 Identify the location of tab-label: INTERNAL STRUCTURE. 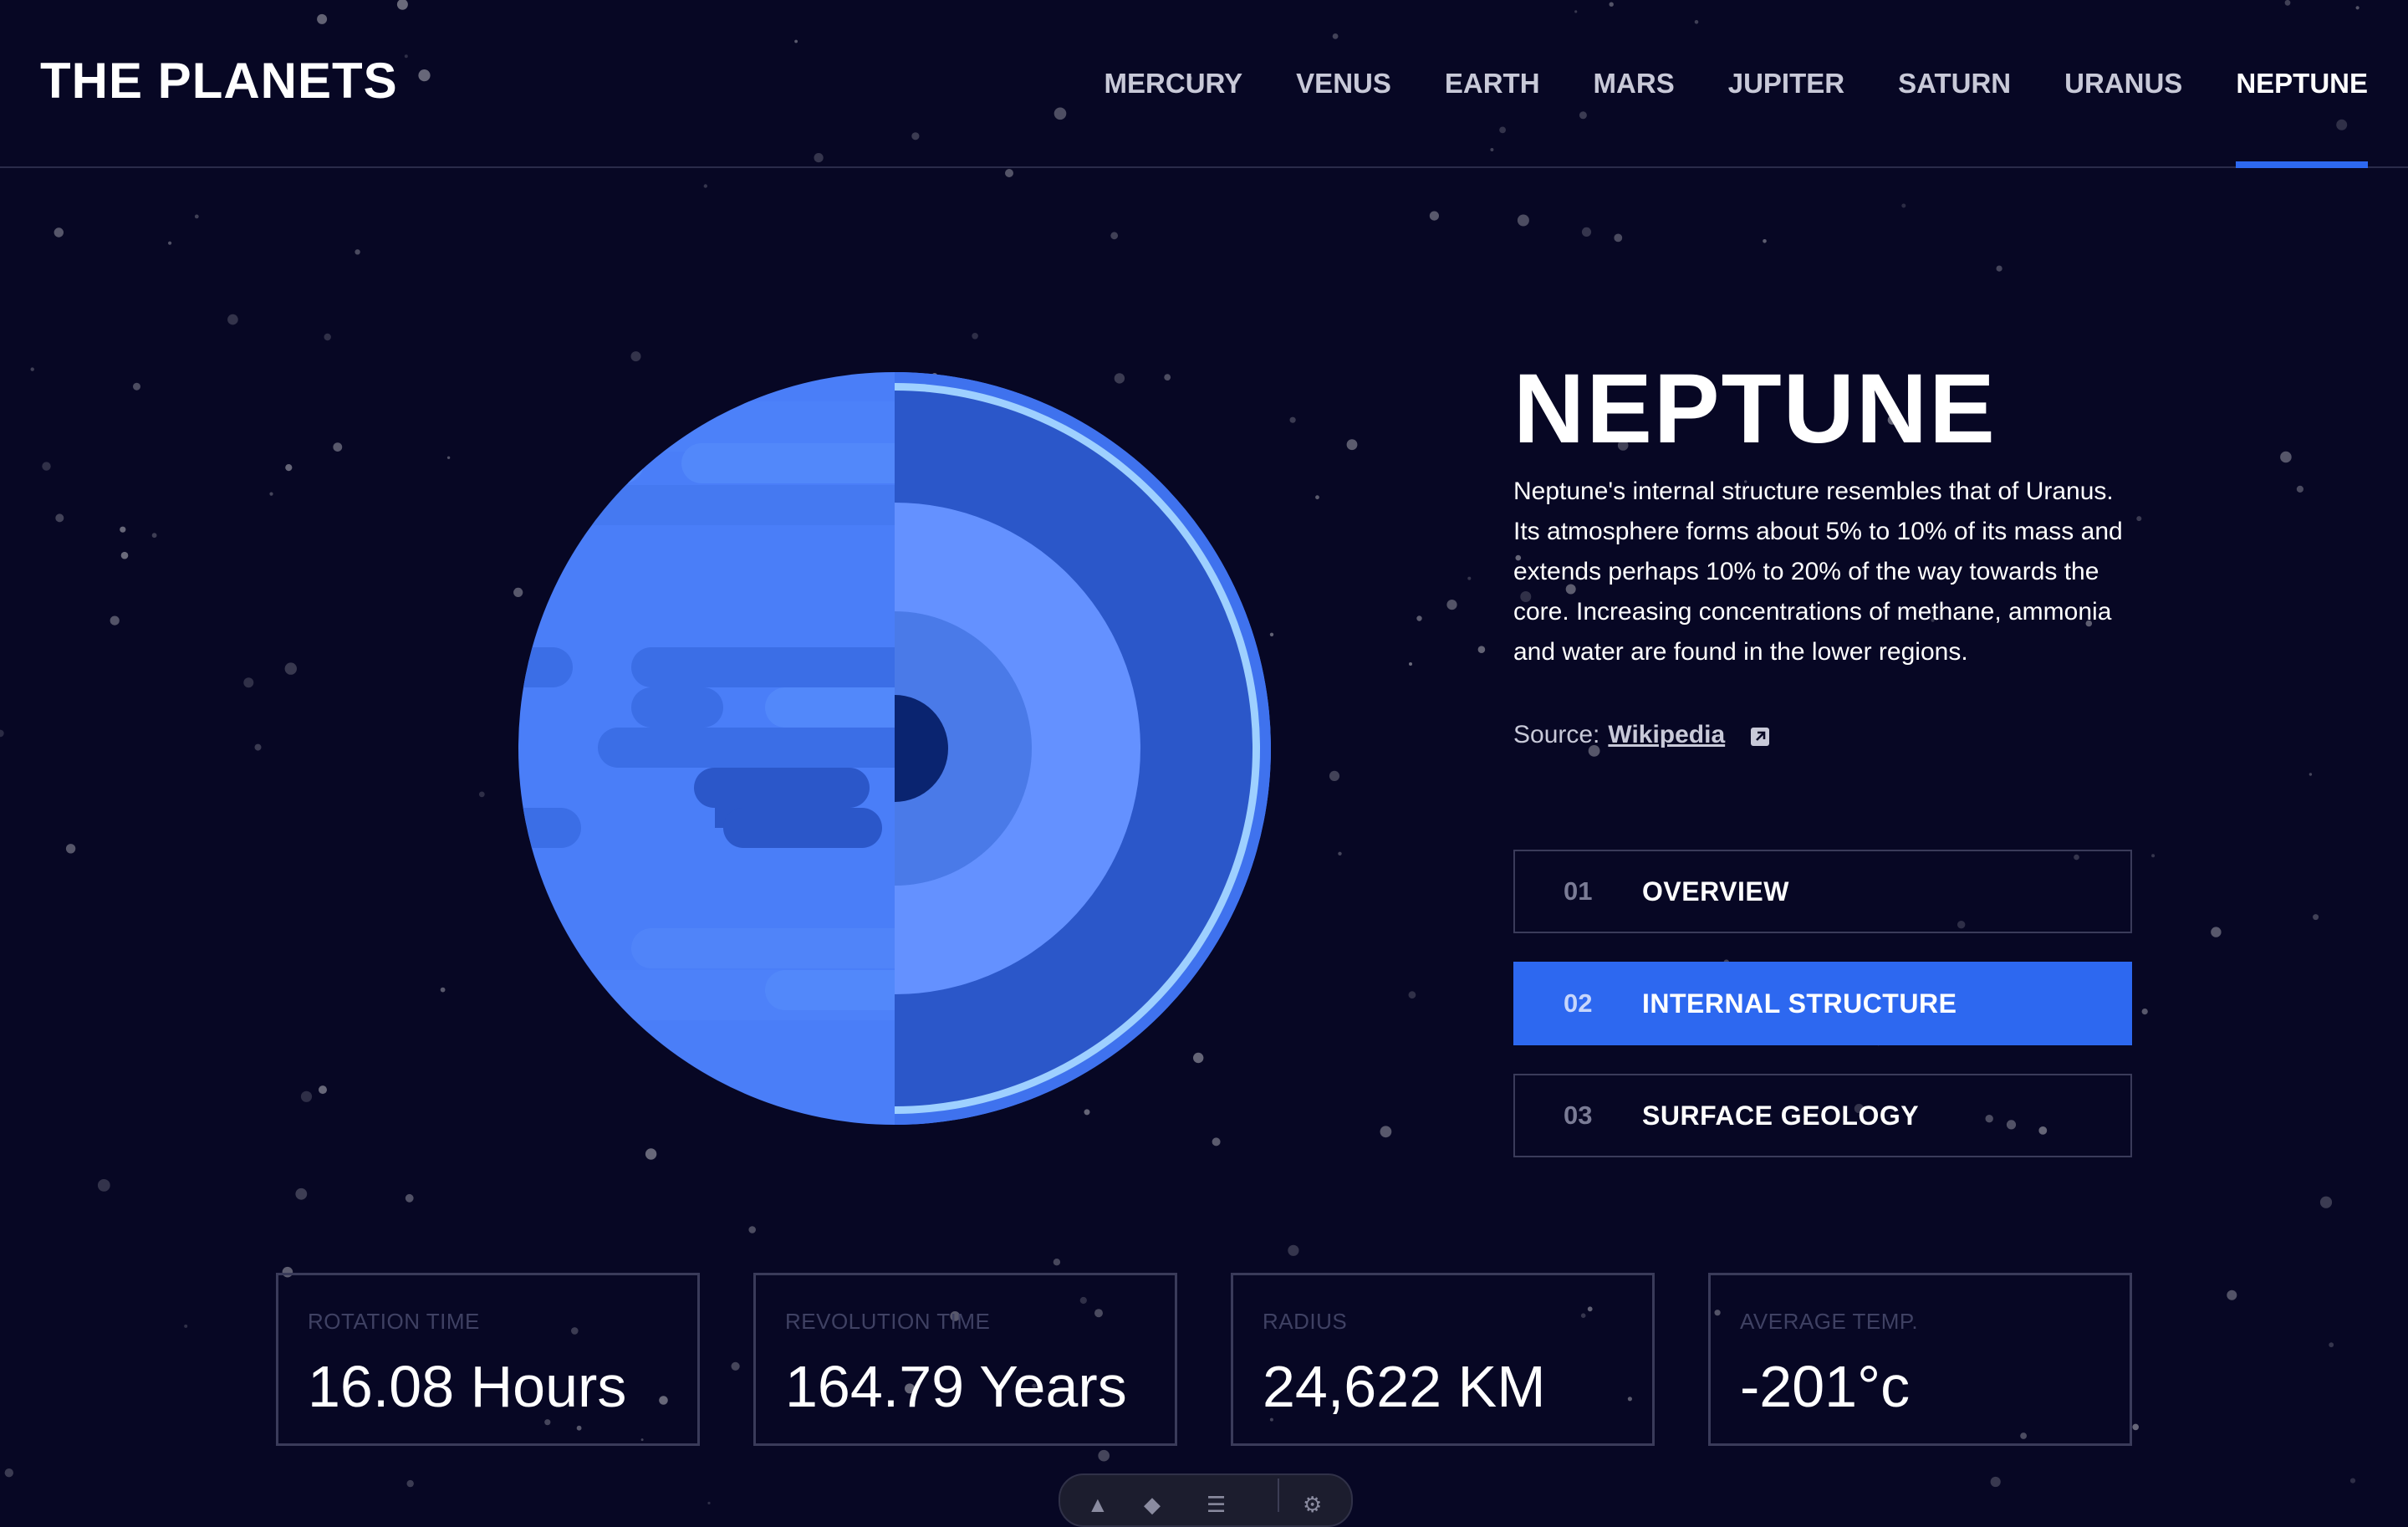
(1799, 1004).